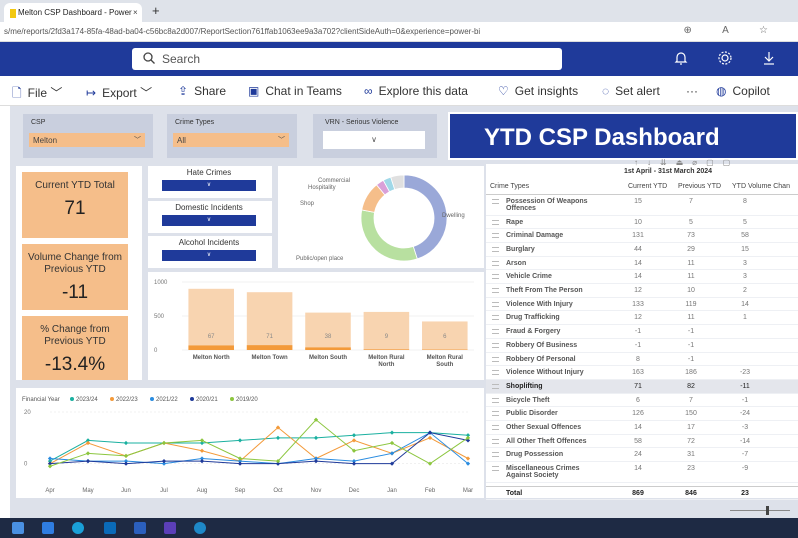 Image resolution: width=798 pixels, height=538 pixels. I want to click on explore-data-button: ∞ Explore this data, so click(416, 91).